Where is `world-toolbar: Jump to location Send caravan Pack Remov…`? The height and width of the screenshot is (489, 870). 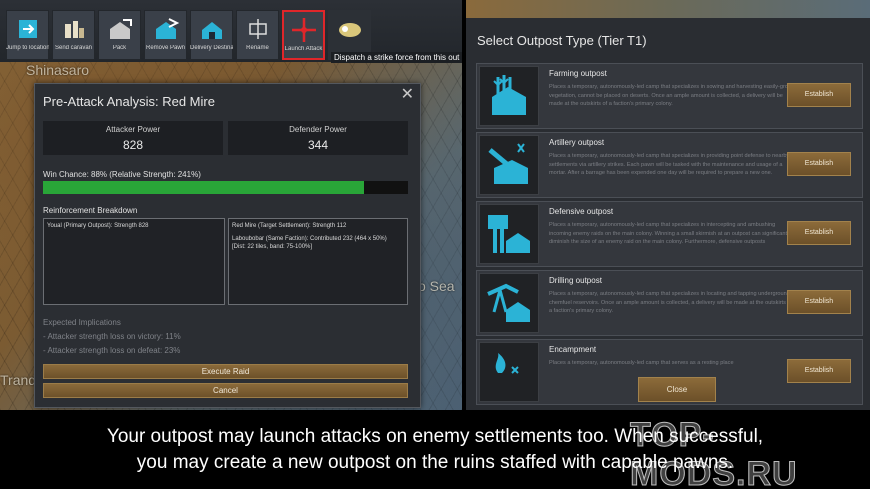 world-toolbar: Jump to location Send caravan Pack Remov… is located at coordinates (231, 31).